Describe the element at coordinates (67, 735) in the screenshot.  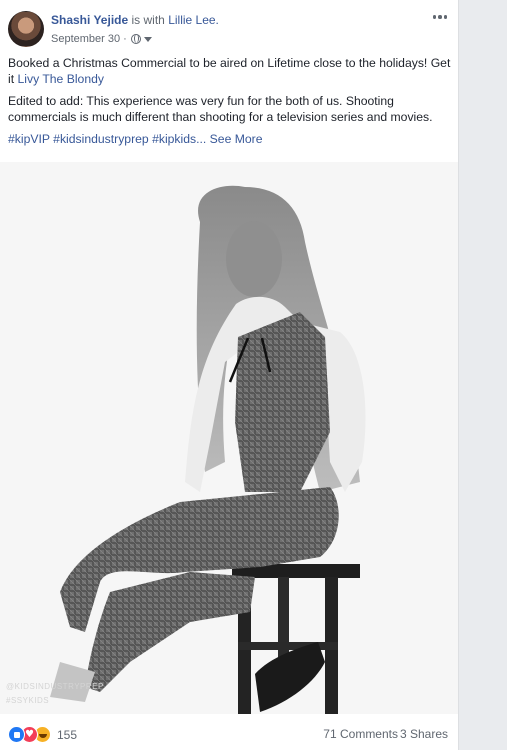
I see `reaction-count: 155` at that location.